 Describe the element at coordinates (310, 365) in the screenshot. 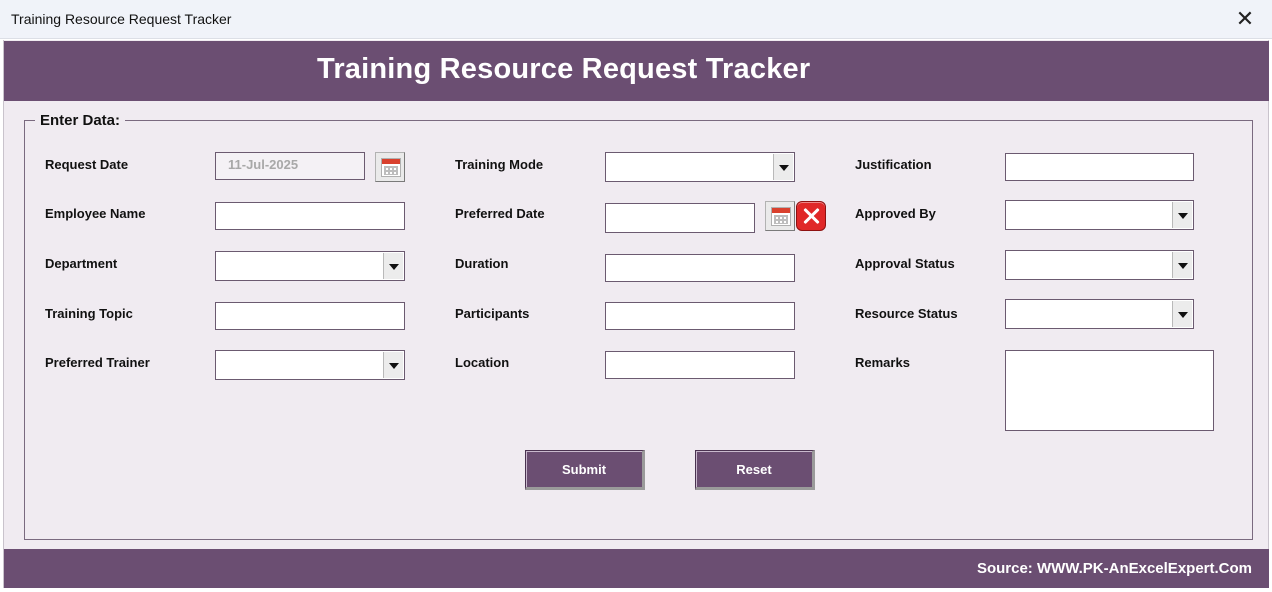

I see `preferred-trainer-dropdown` at that location.